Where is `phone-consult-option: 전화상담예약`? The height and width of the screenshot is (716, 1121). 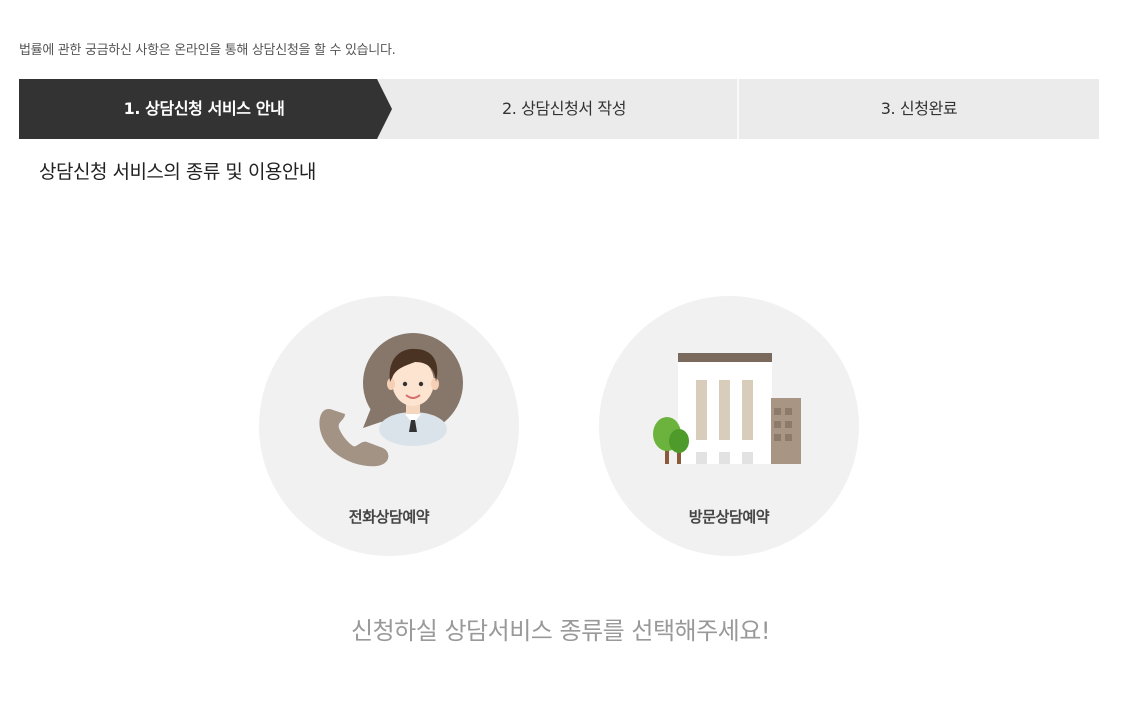 phone-consult-option: 전화상담예약 is located at coordinates (389, 426).